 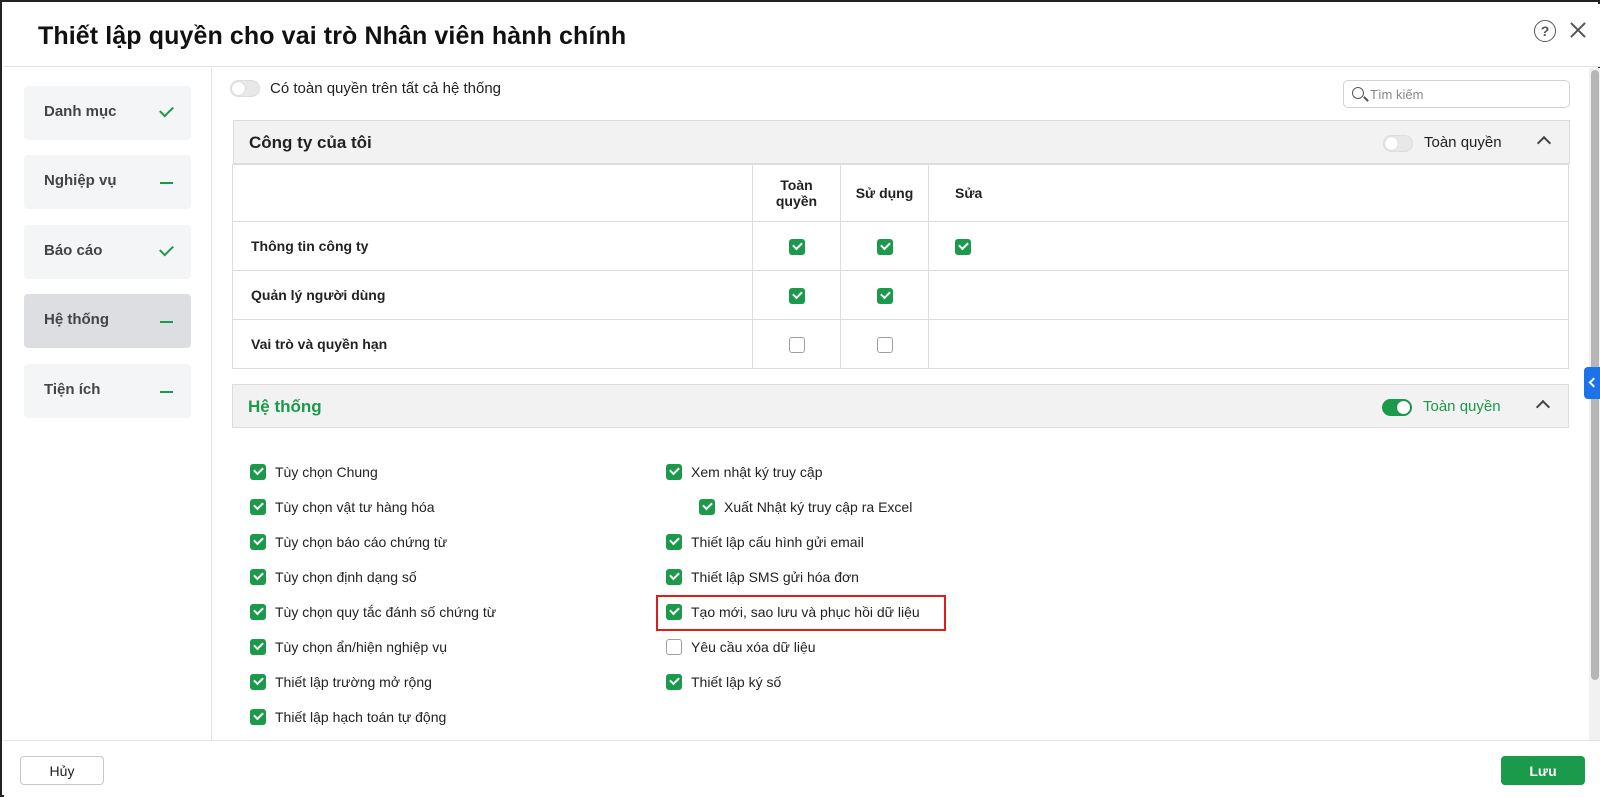 I want to click on list-item: Xuất Nhật ký truy cập ra Excel, so click(x=805, y=507).